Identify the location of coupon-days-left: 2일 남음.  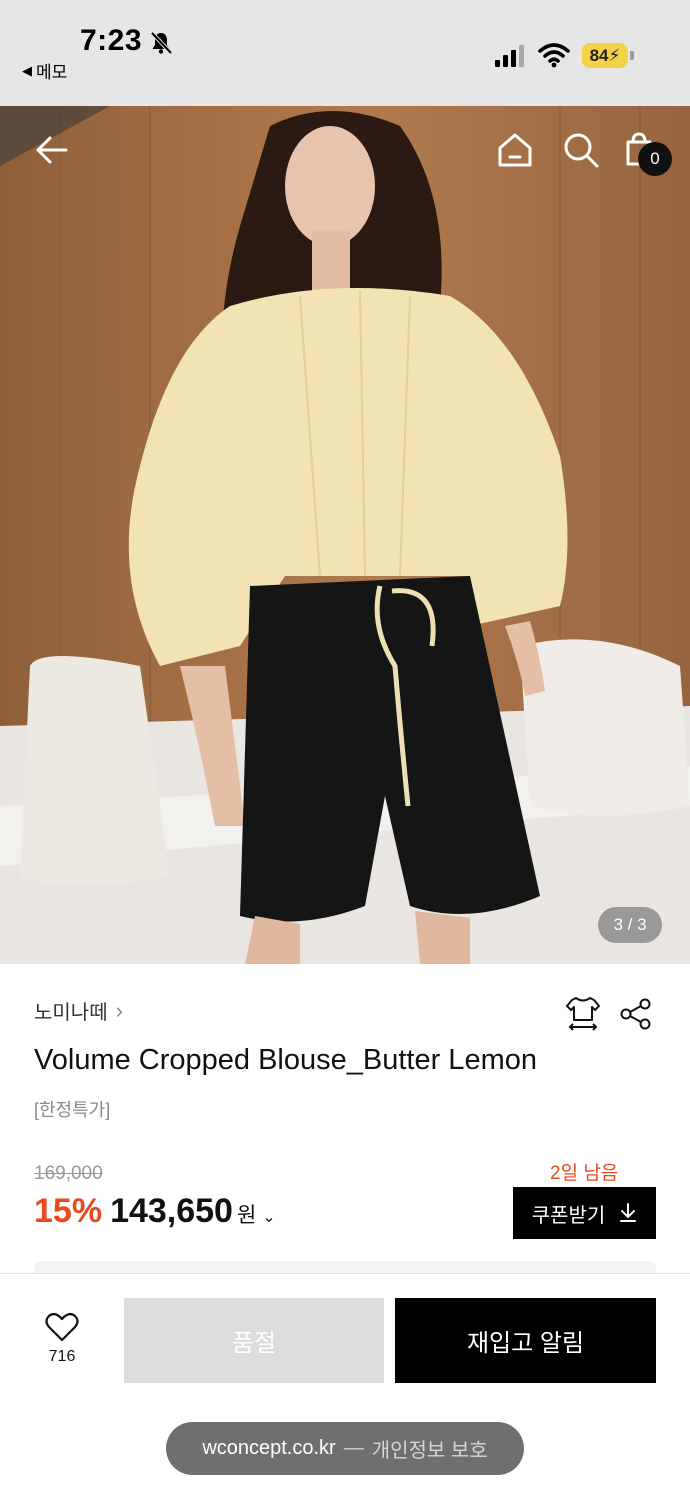
(584, 1173).